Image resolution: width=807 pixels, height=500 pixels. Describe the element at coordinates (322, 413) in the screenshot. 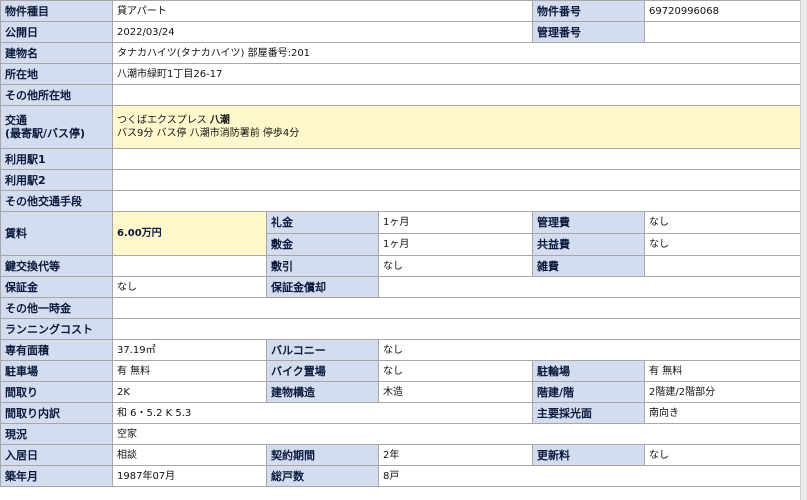

I see `layout-detail-value: 和 6・5.2 K 5.3` at that location.